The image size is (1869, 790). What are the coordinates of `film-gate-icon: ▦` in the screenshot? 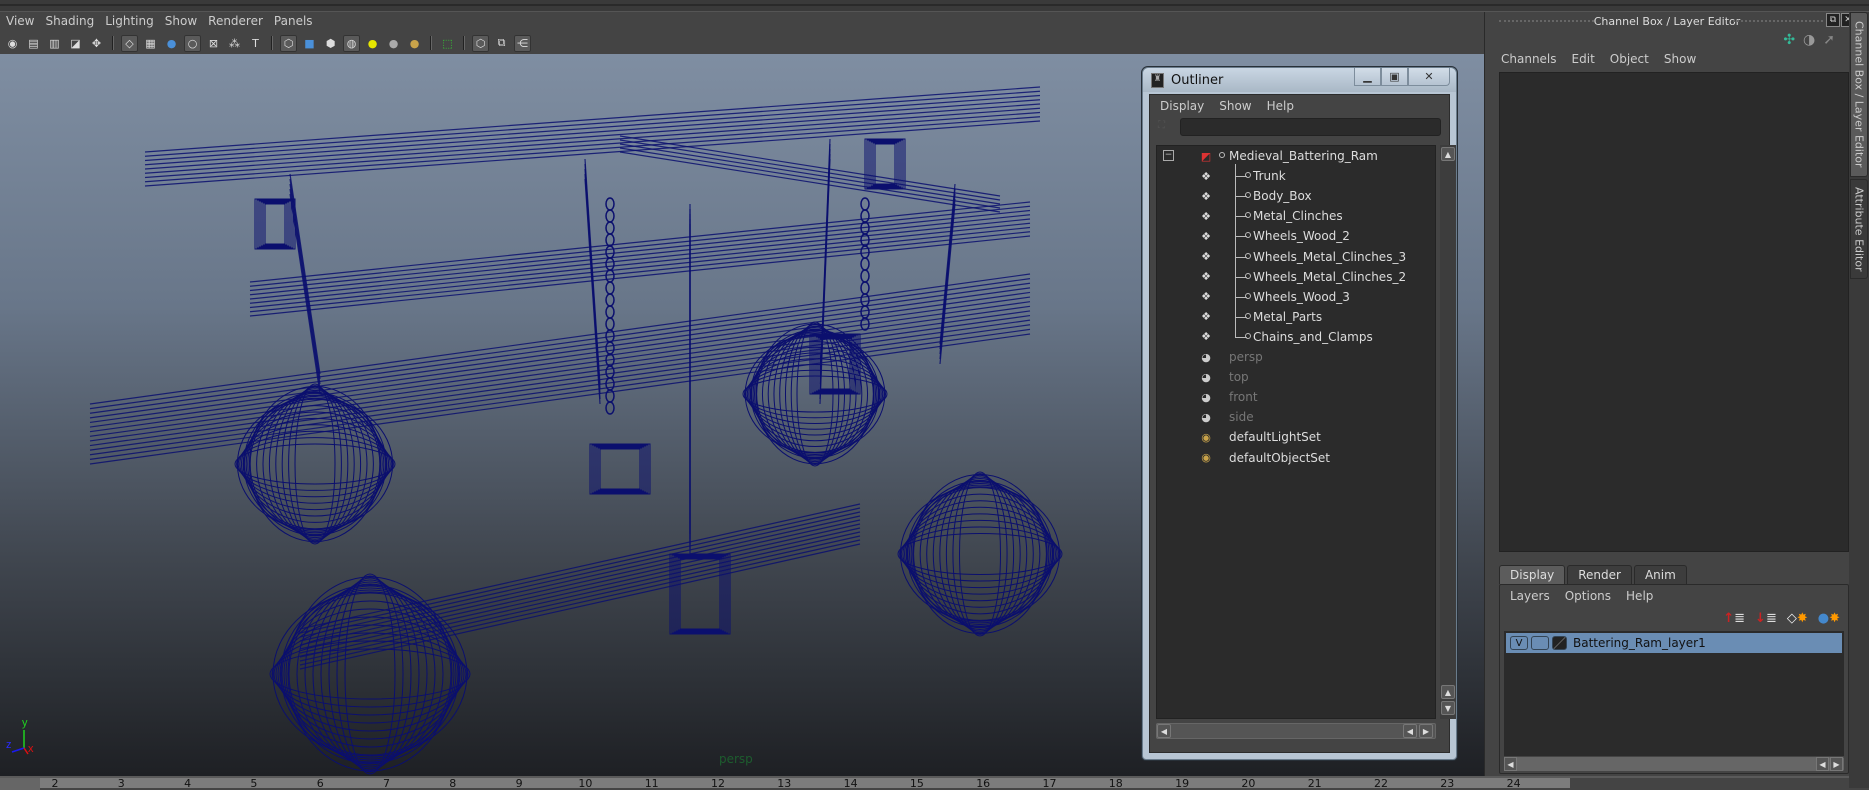 It's located at (150, 43).